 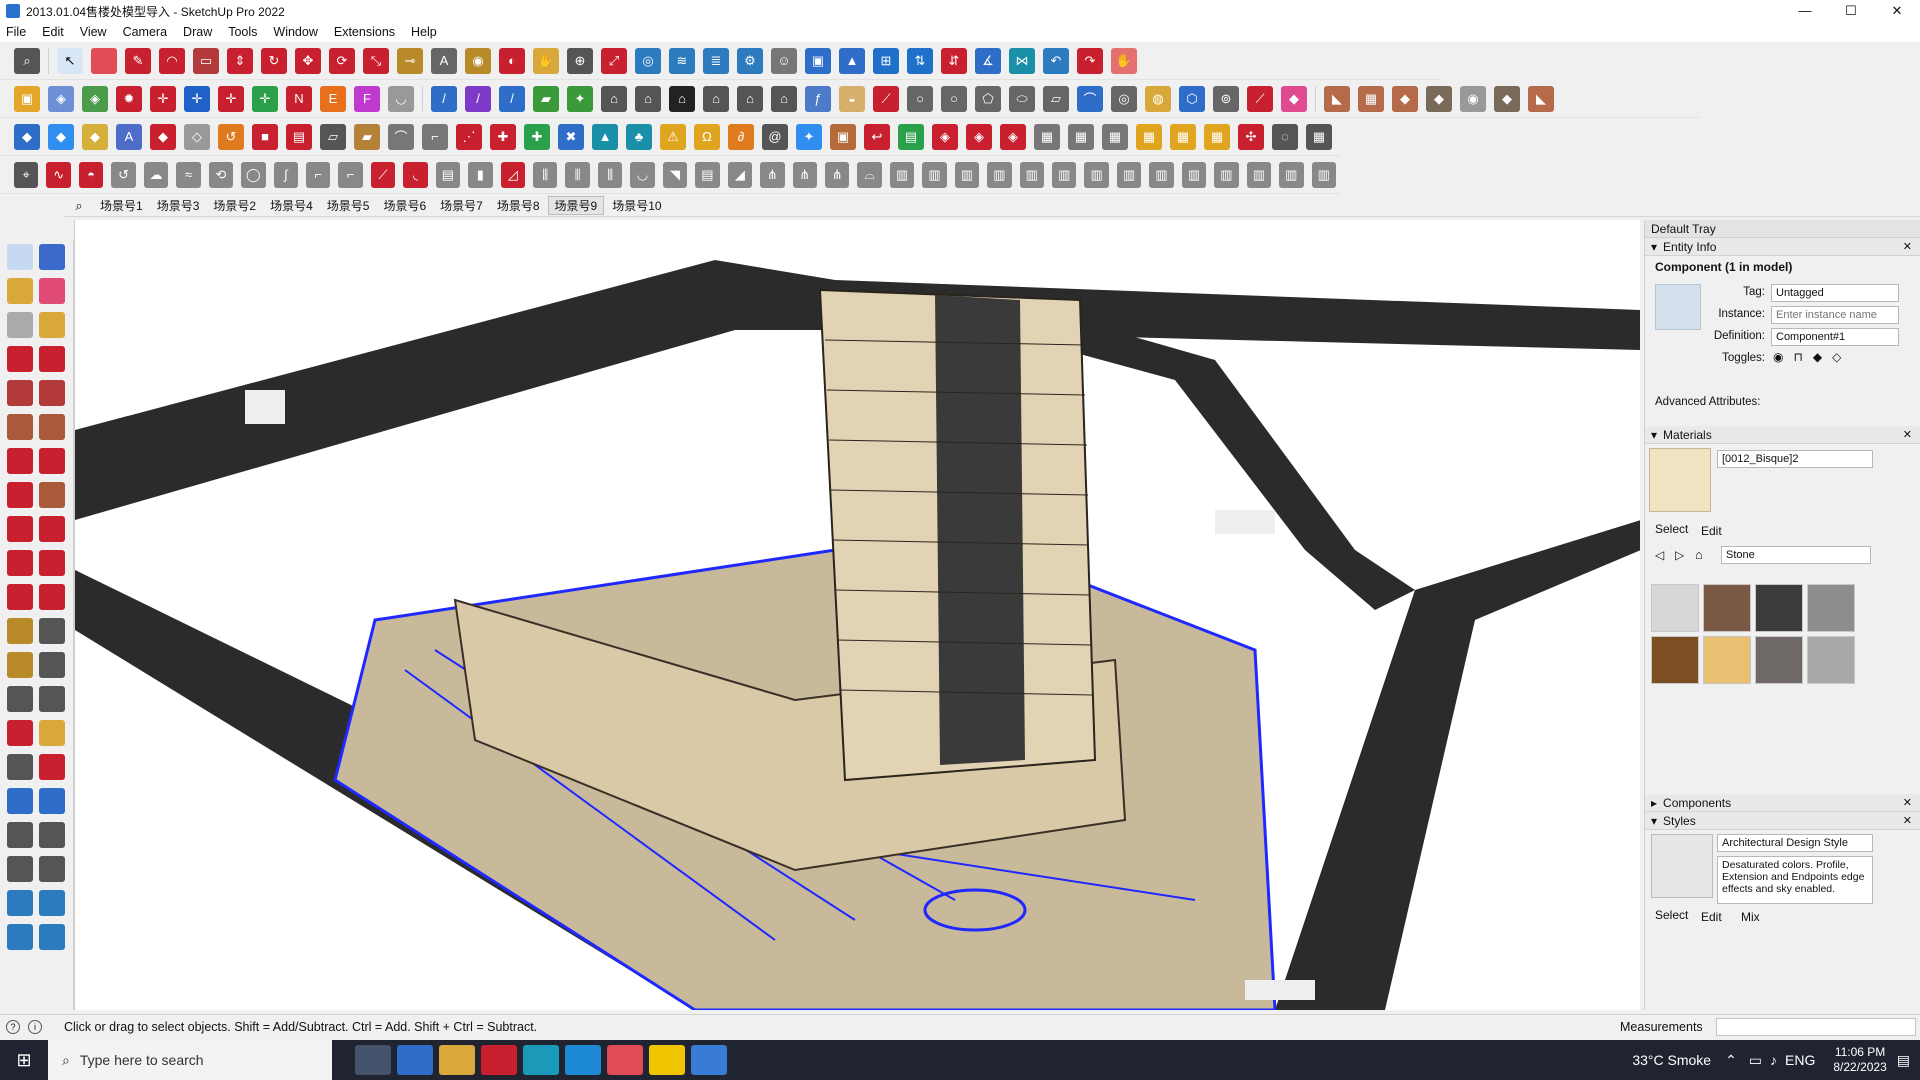 I want to click on terrain3-icon: ◆, so click(x=1405, y=98).